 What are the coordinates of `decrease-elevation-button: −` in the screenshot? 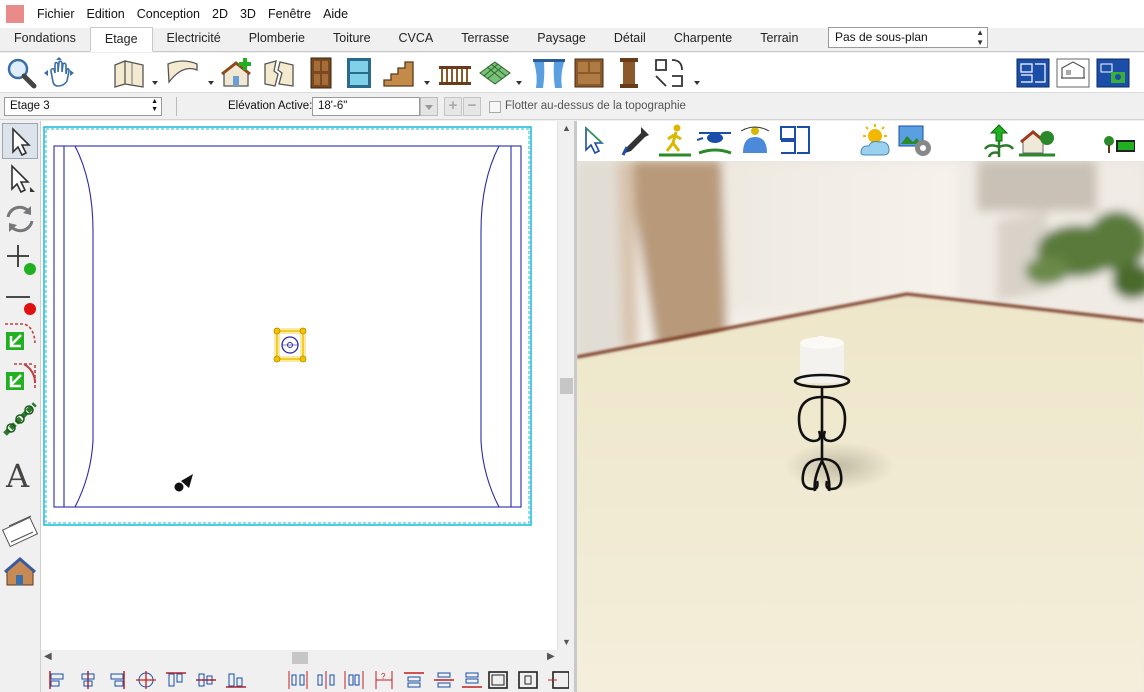 It's located at (472, 106).